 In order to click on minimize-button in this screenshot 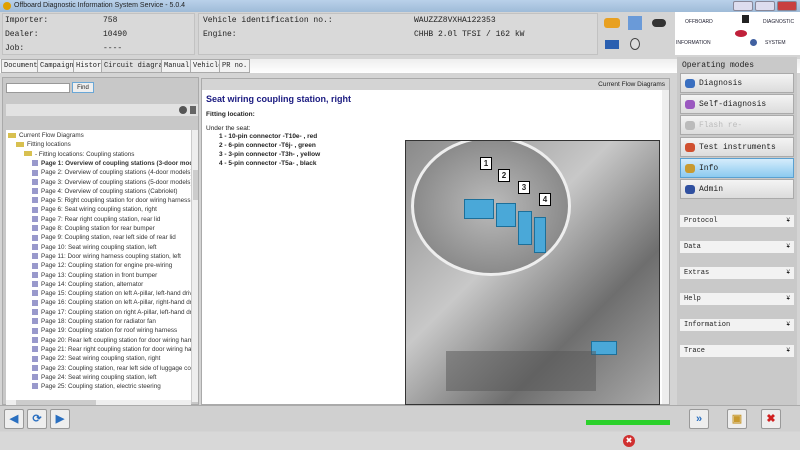, I will do `click(743, 6)`.